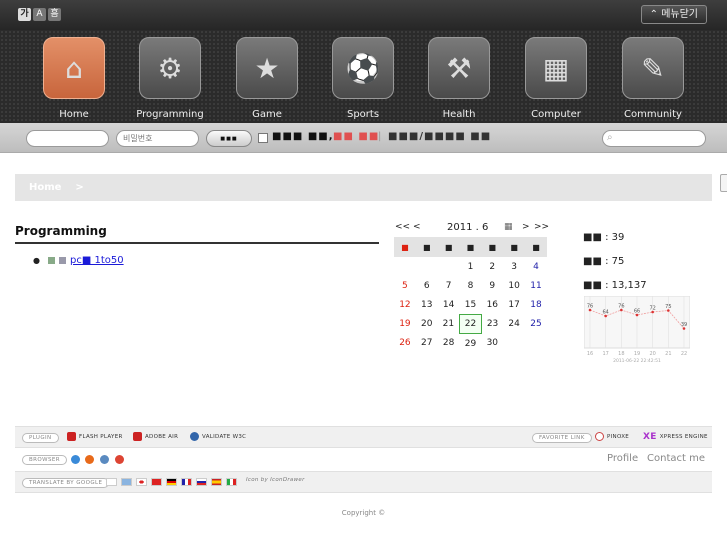 The height and width of the screenshot is (545, 727). I want to click on find-account-link: ■■■/■■■■ ■■, so click(439, 136).